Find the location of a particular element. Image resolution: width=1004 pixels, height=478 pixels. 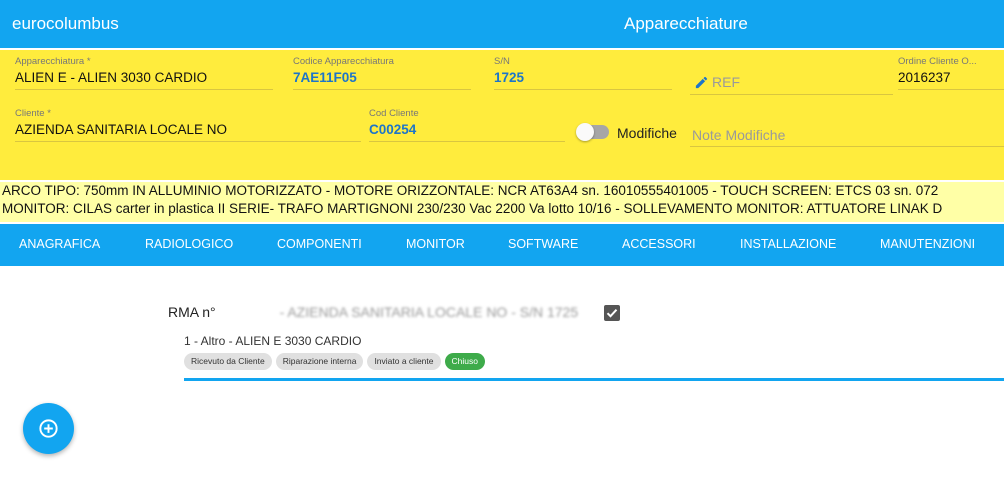

tab-radiologico: RADIOLOGICO is located at coordinates (189, 244).